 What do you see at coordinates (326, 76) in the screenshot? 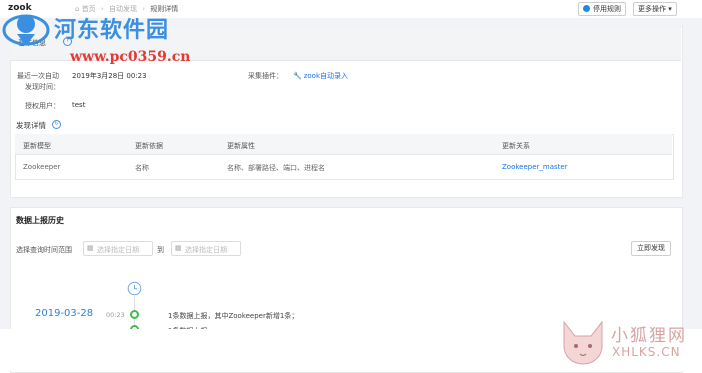
I see `plugin-value: zook自动录入` at bounding box center [326, 76].